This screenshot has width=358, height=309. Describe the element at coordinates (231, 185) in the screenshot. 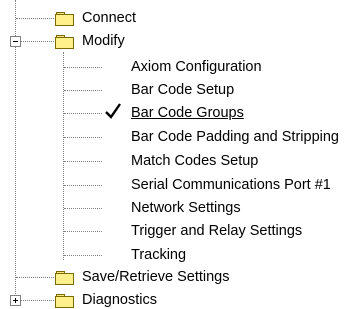

I see `tree-item-serial-comm-port-1: Serial Communications Port #1` at that location.